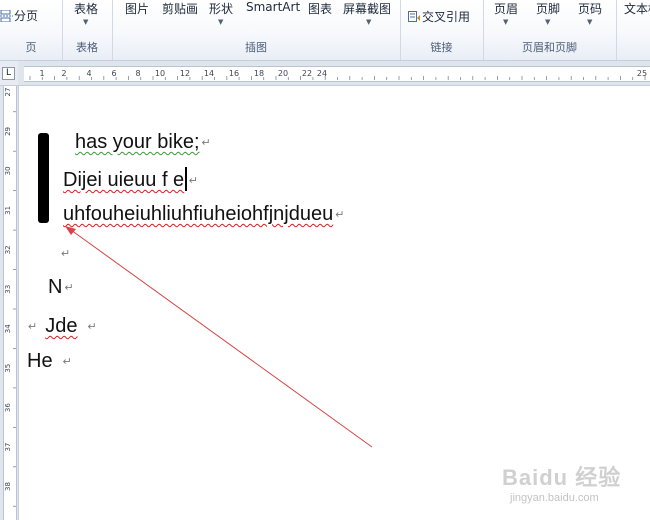 This screenshot has width=650, height=520. I want to click on group-label-illustrations: 插图, so click(256, 47).